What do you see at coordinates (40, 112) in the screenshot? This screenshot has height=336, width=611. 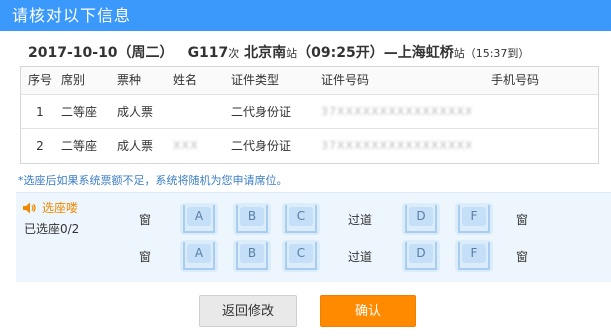 I see `cell-seq: 1` at bounding box center [40, 112].